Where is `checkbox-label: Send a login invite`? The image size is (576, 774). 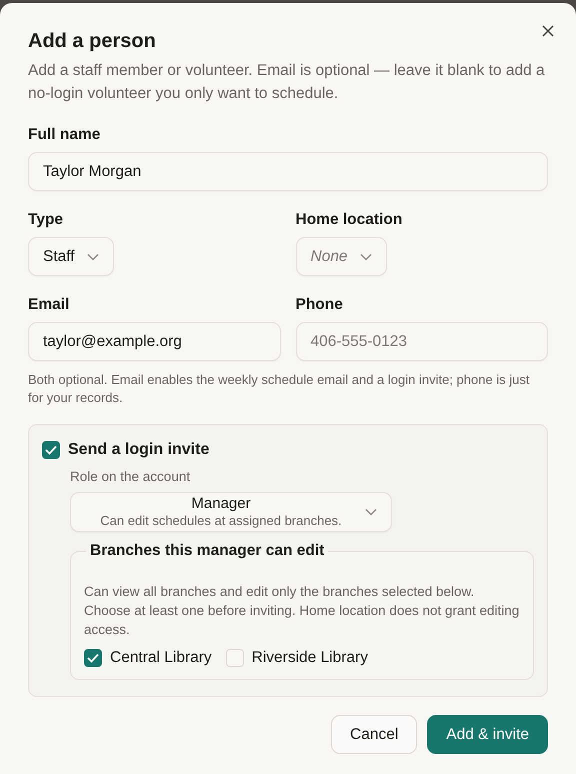
checkbox-label: Send a login invite is located at coordinates (139, 450).